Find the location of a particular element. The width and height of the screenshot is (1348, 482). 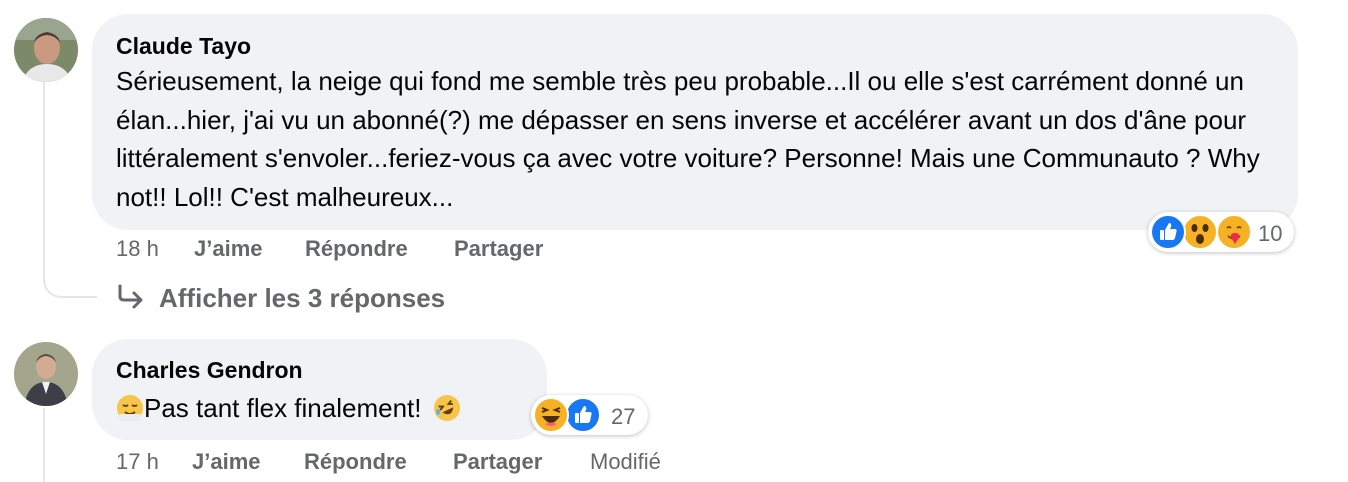

thread-line-vertical is located at coordinates (44, 182).